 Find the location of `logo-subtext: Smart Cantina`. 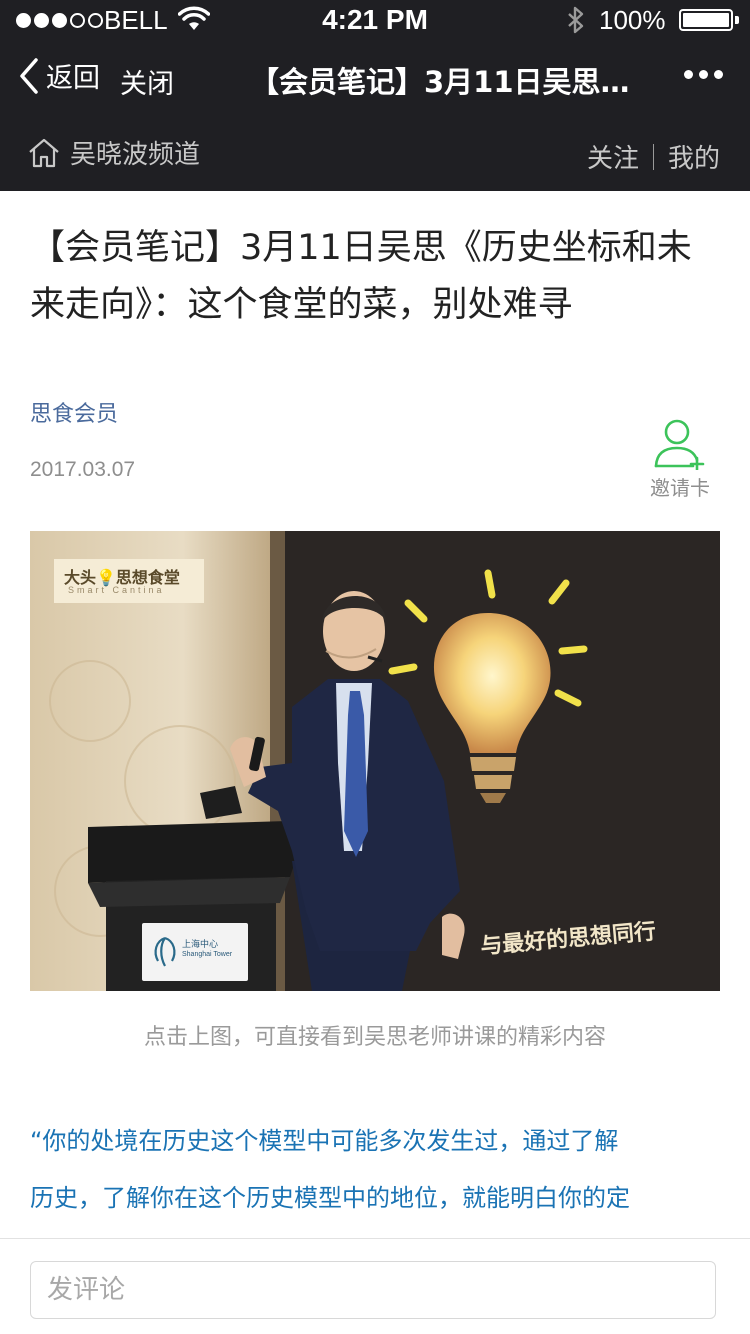

logo-subtext: Smart Cantina is located at coordinates (116, 590).